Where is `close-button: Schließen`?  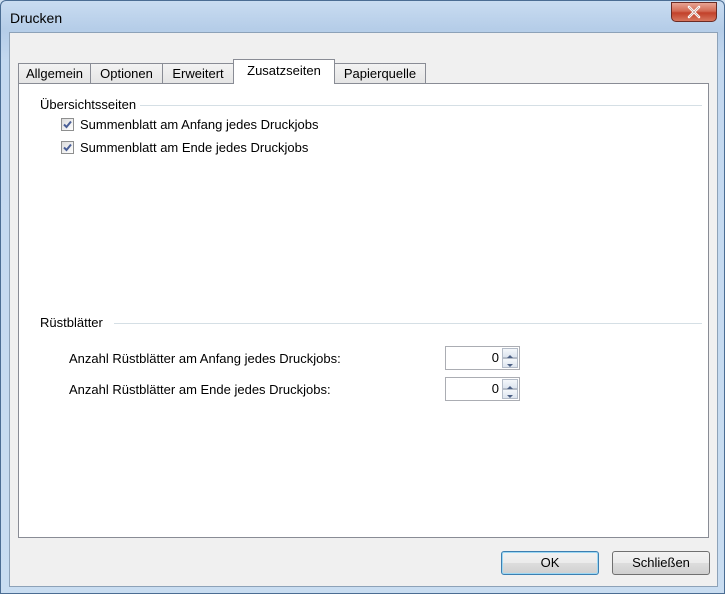
close-button: Schließen is located at coordinates (661, 563).